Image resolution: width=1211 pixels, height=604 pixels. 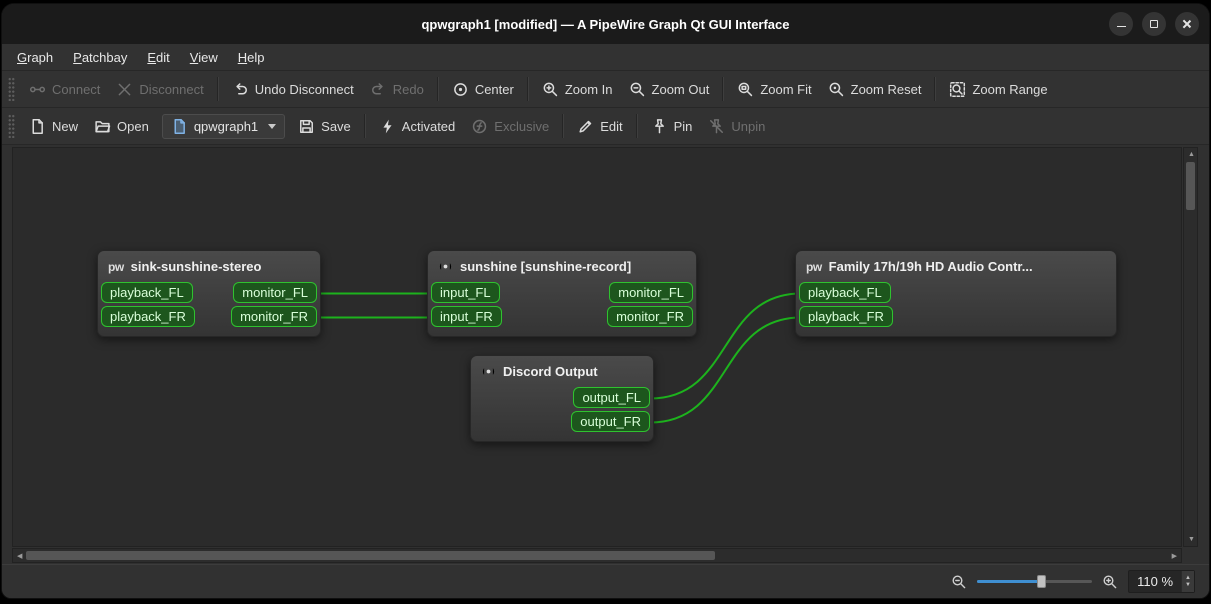 What do you see at coordinates (1190, 347) in the screenshot?
I see `vertical-scrollbar: ▲ ▼` at bounding box center [1190, 347].